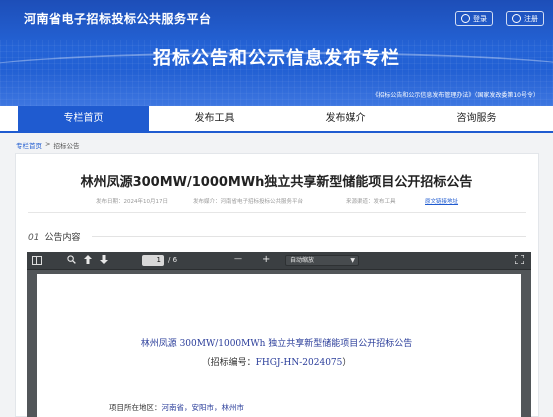 The image size is (553, 417). What do you see at coordinates (480, 18) in the screenshot?
I see `login-label: 登录` at bounding box center [480, 18].